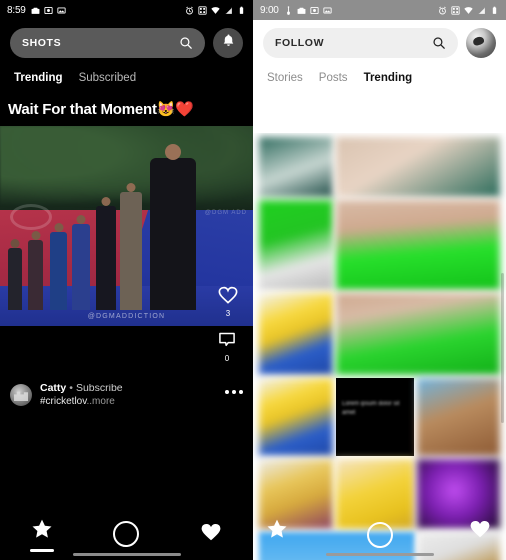 This screenshot has height=560, width=506. What do you see at coordinates (371, 408) in the screenshot?
I see `grid-item-caption: Lorem ipsum dolor sit amet` at bounding box center [371, 408].